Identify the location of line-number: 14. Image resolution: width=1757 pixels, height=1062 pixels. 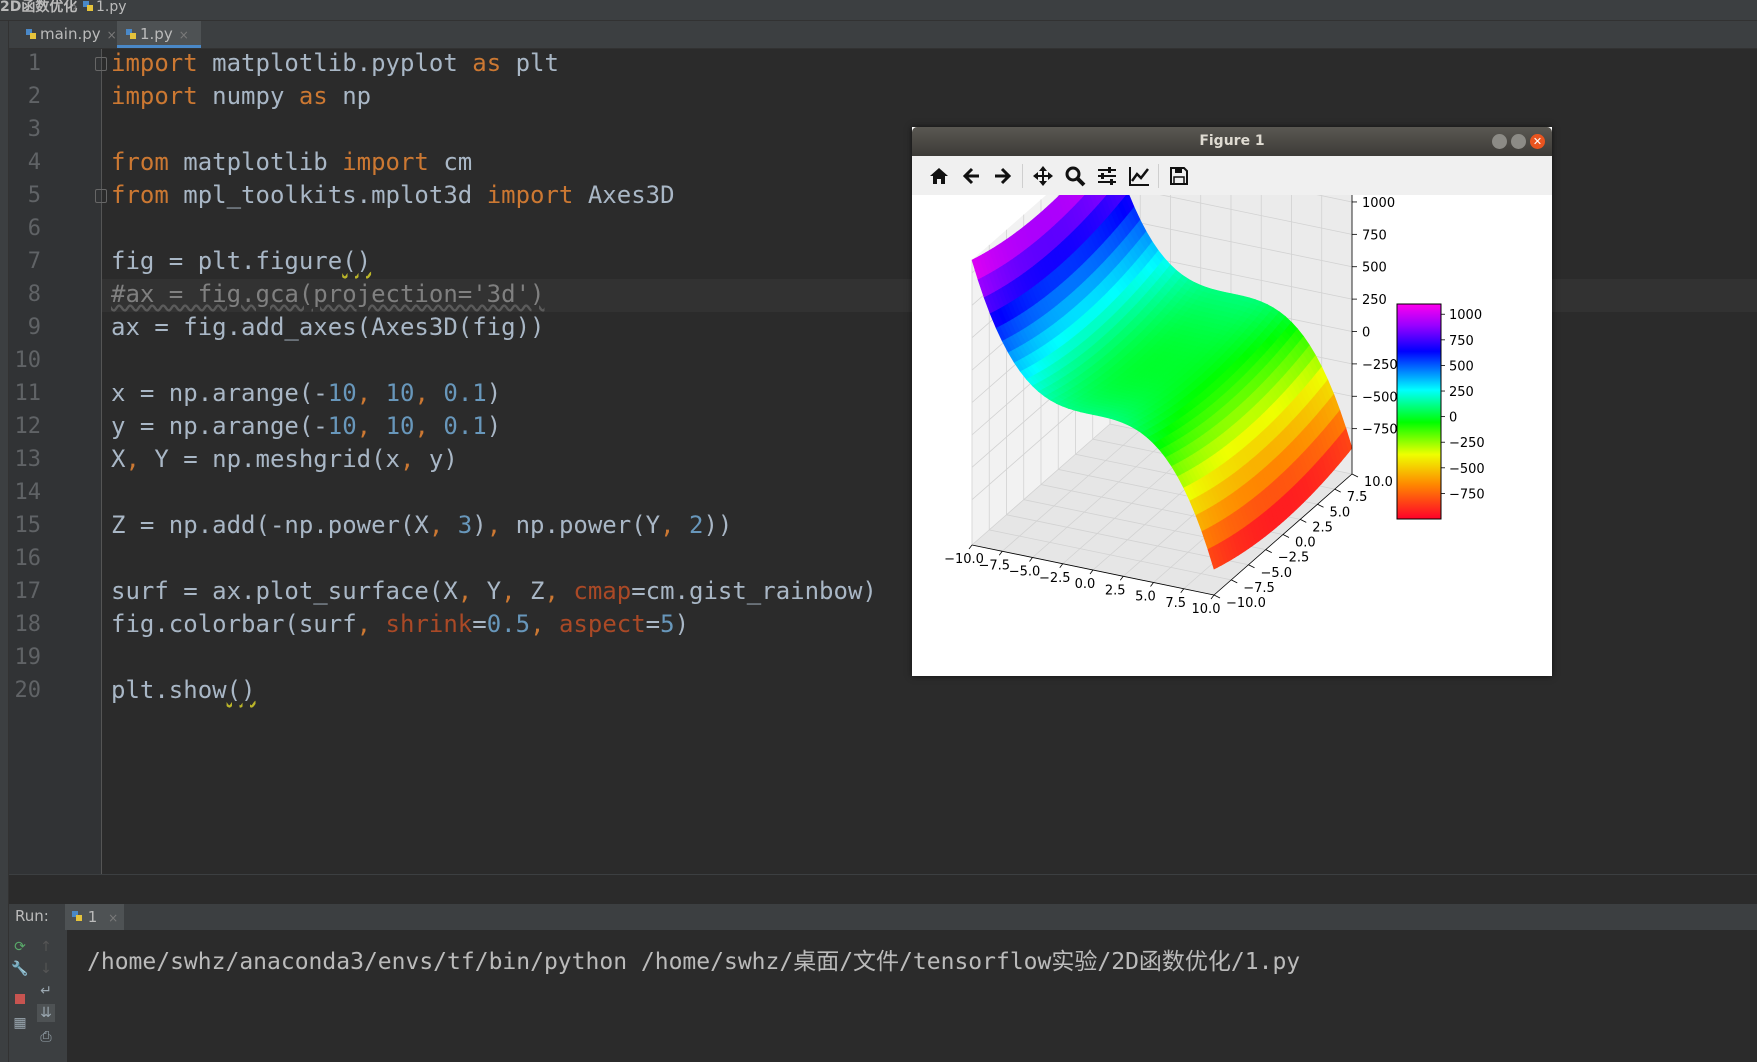
(28, 492).